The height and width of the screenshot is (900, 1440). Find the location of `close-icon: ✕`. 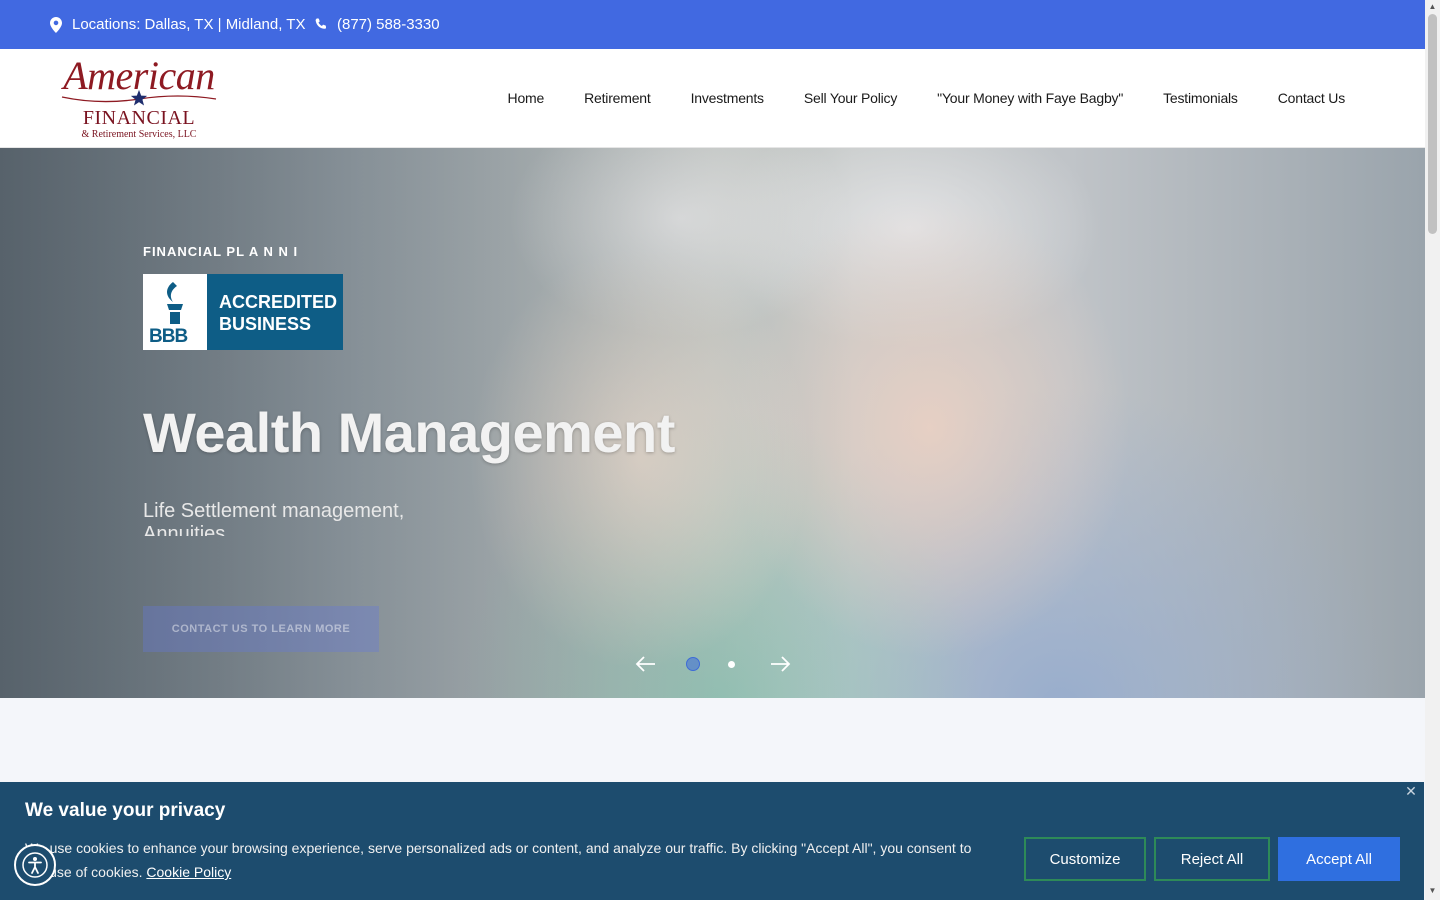

close-icon: ✕ is located at coordinates (1411, 791).